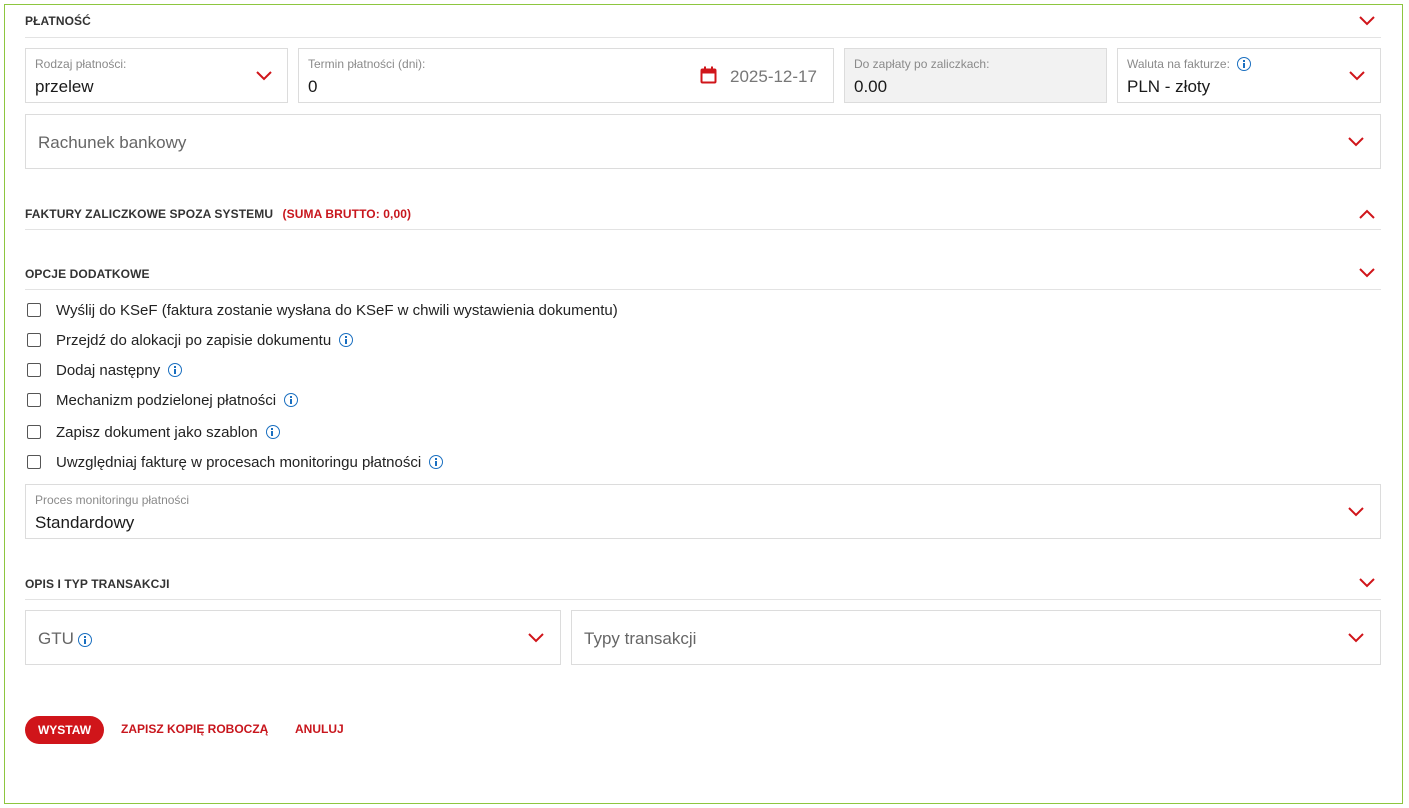 The width and height of the screenshot is (1409, 808). Describe the element at coordinates (97, 584) in the screenshot. I see `section-title-transaction: OPIS I TYP TRANSAKCJI` at that location.